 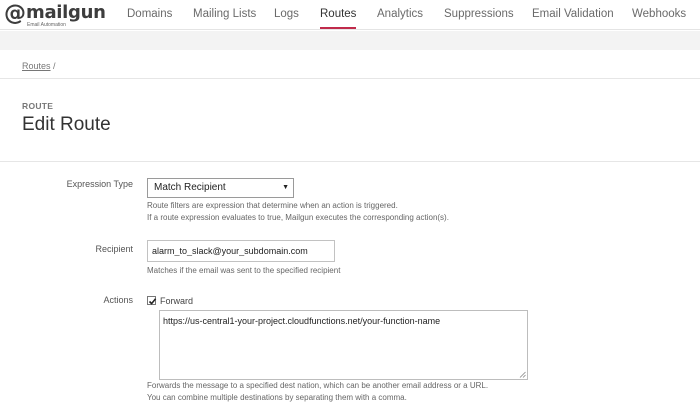 What do you see at coordinates (522, 374) in the screenshot?
I see `resize-grip-icon` at bounding box center [522, 374].